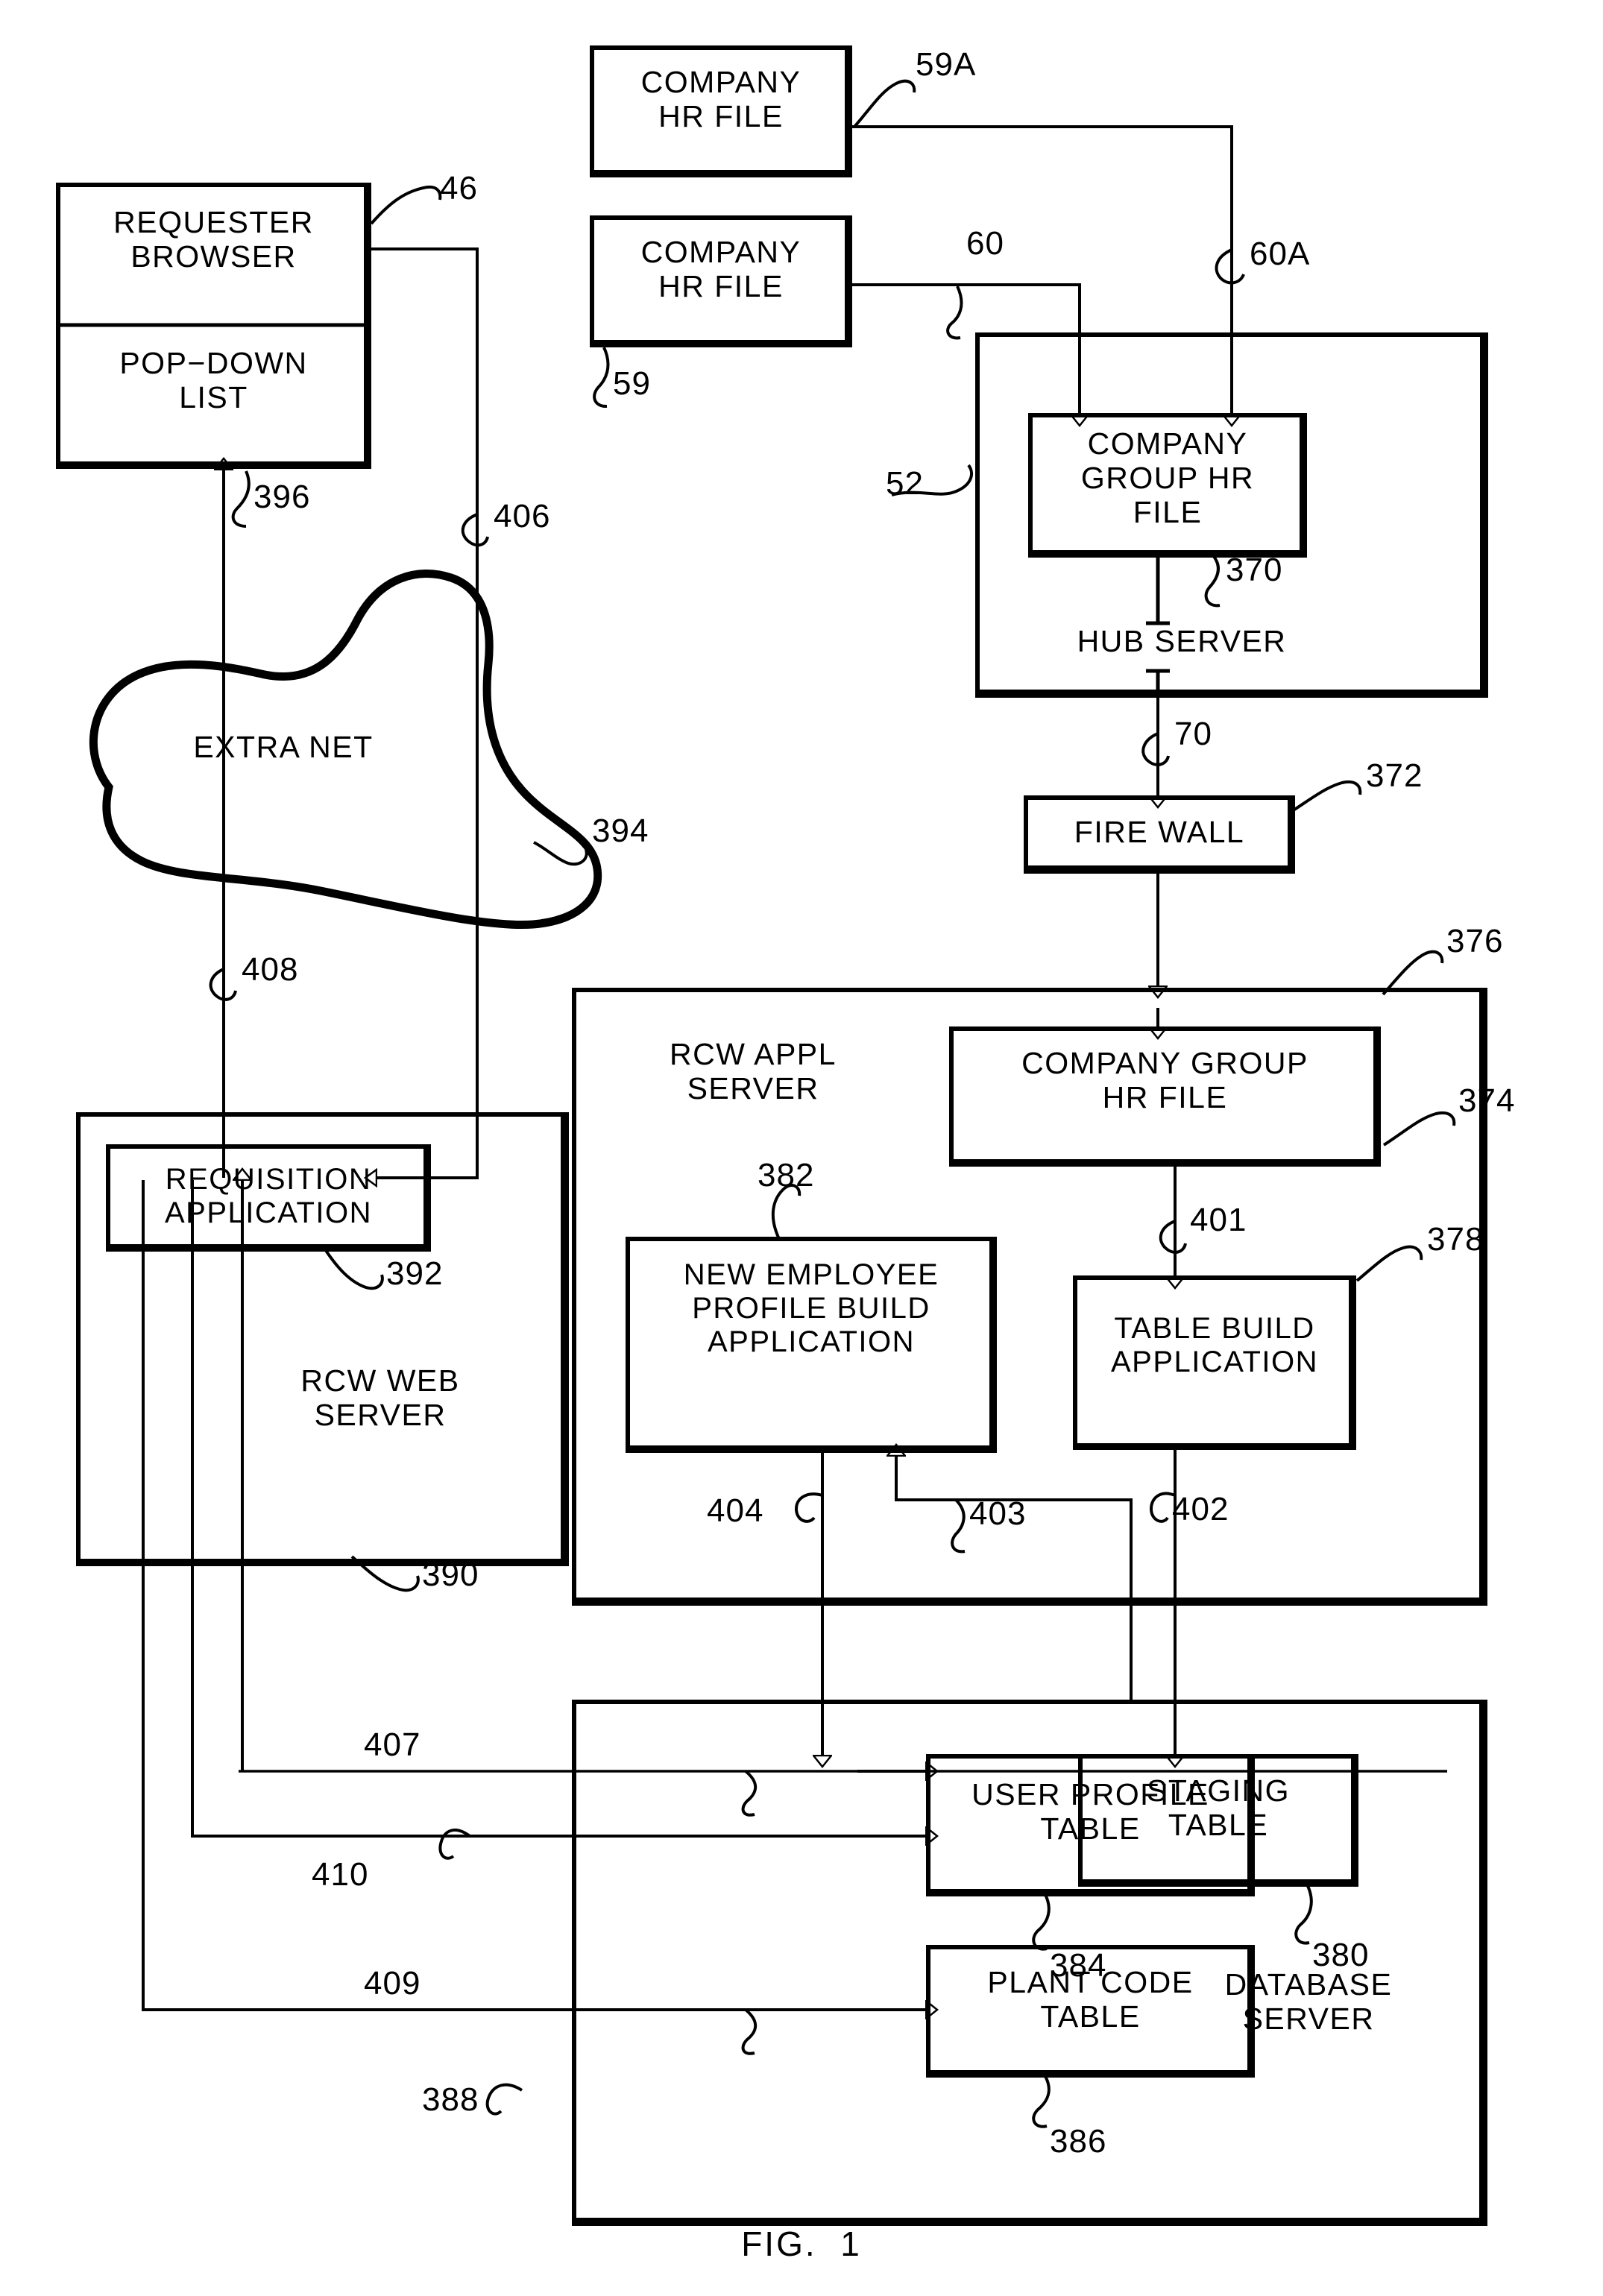 This screenshot has height=2296, width=1603. I want to click on ref-401: 401, so click(1218, 1220).